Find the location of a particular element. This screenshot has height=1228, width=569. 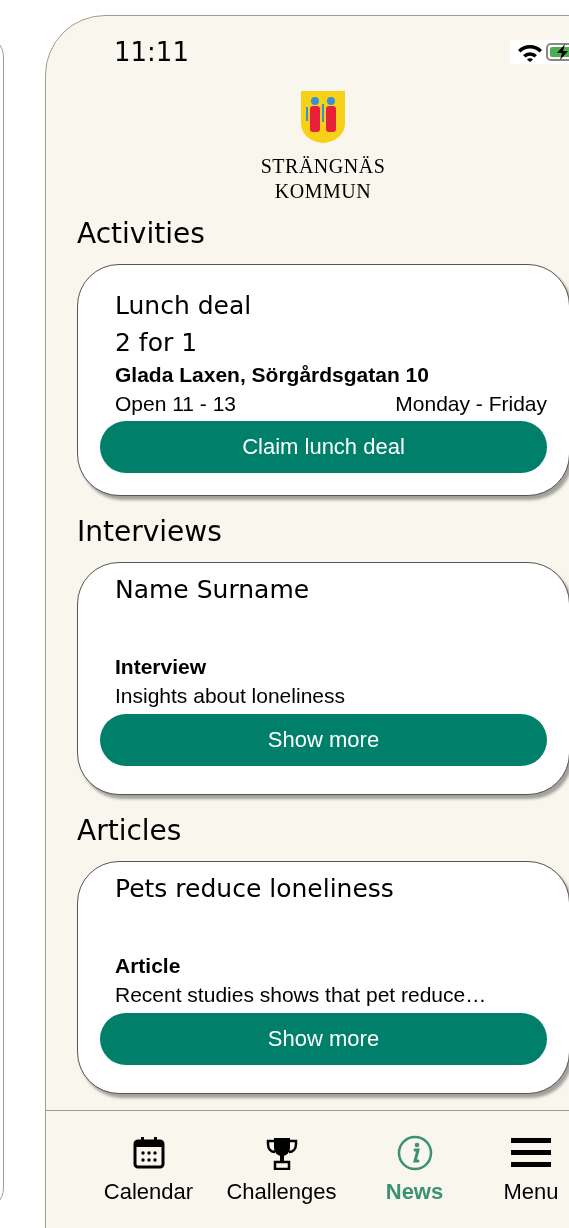

card-title: Lunch deal is located at coordinates (184, 306).